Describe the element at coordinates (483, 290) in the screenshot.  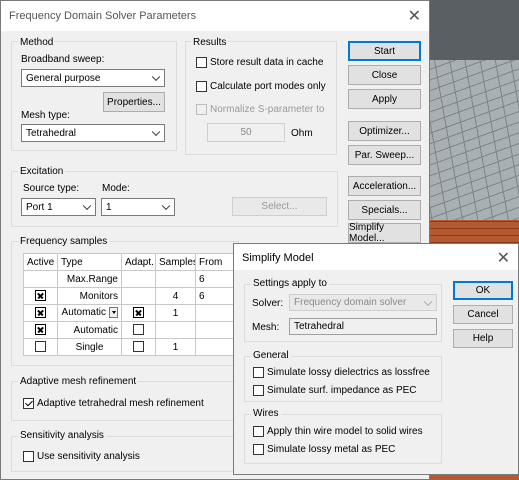
I see `ok-button: OK` at that location.